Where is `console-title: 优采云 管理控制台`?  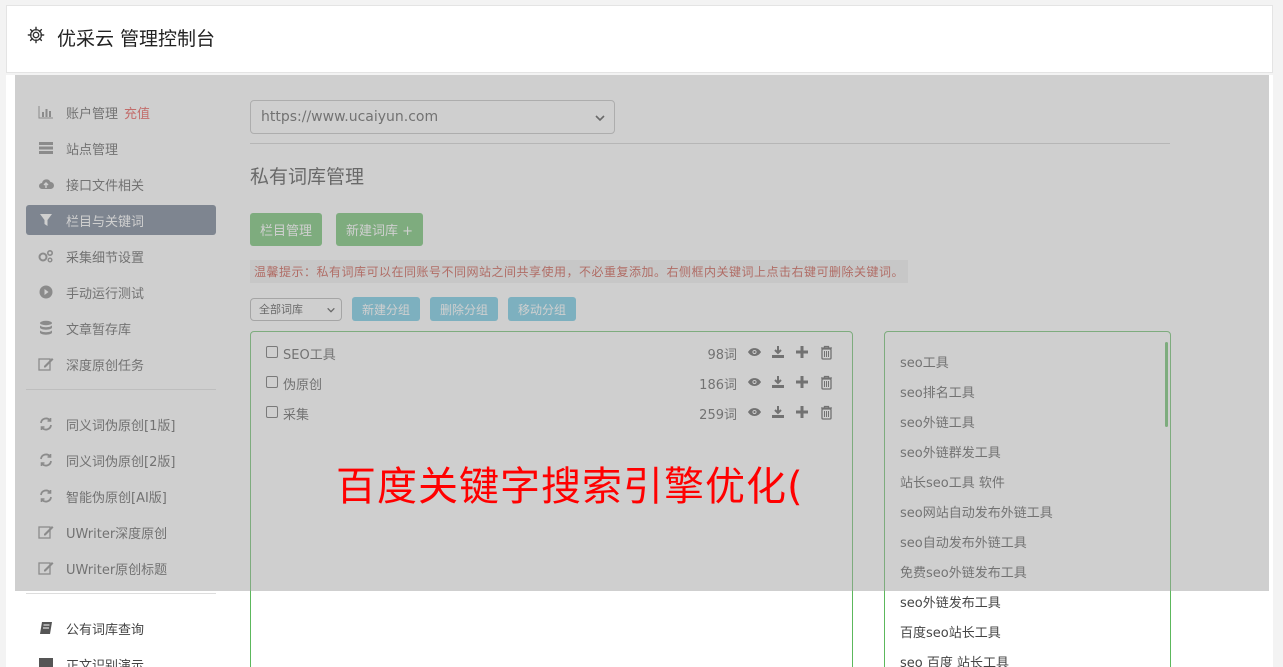 console-title: 优采云 管理控制台 is located at coordinates (136, 39).